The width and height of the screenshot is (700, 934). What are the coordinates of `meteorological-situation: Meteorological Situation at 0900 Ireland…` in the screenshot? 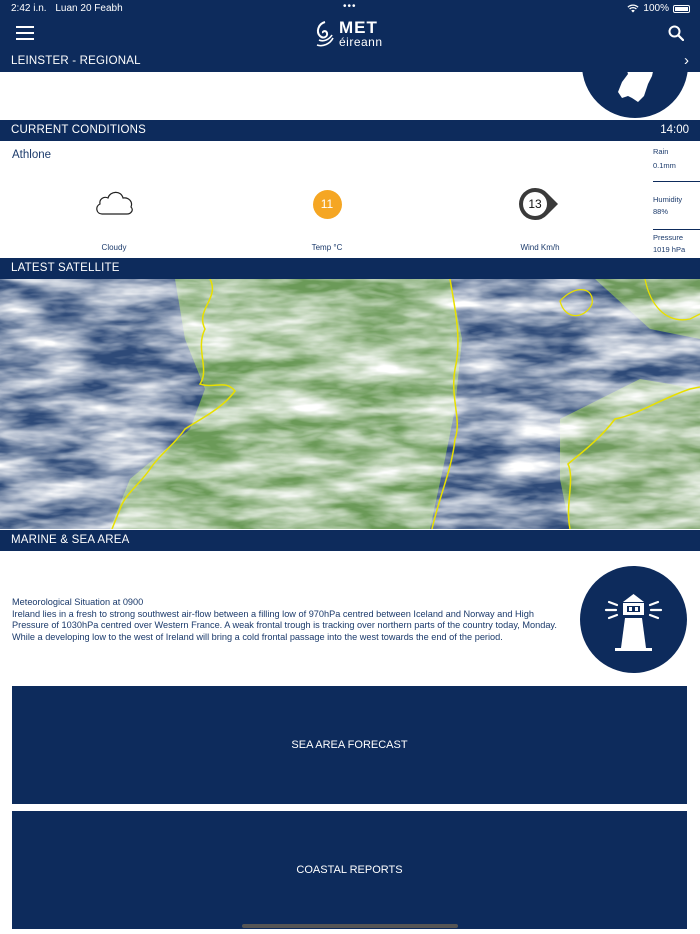 It's located at (289, 620).